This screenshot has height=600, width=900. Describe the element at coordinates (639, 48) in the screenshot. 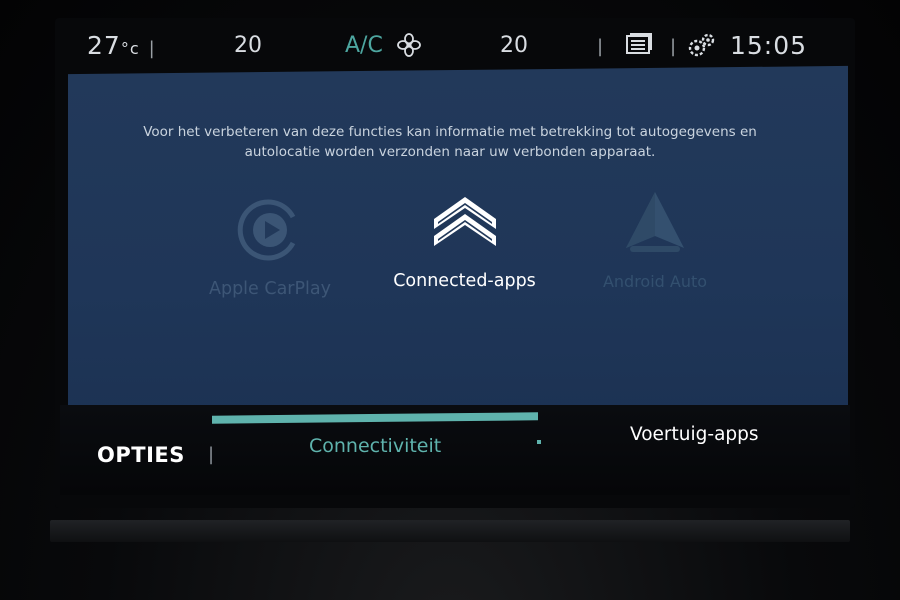

I see `list-icon` at that location.